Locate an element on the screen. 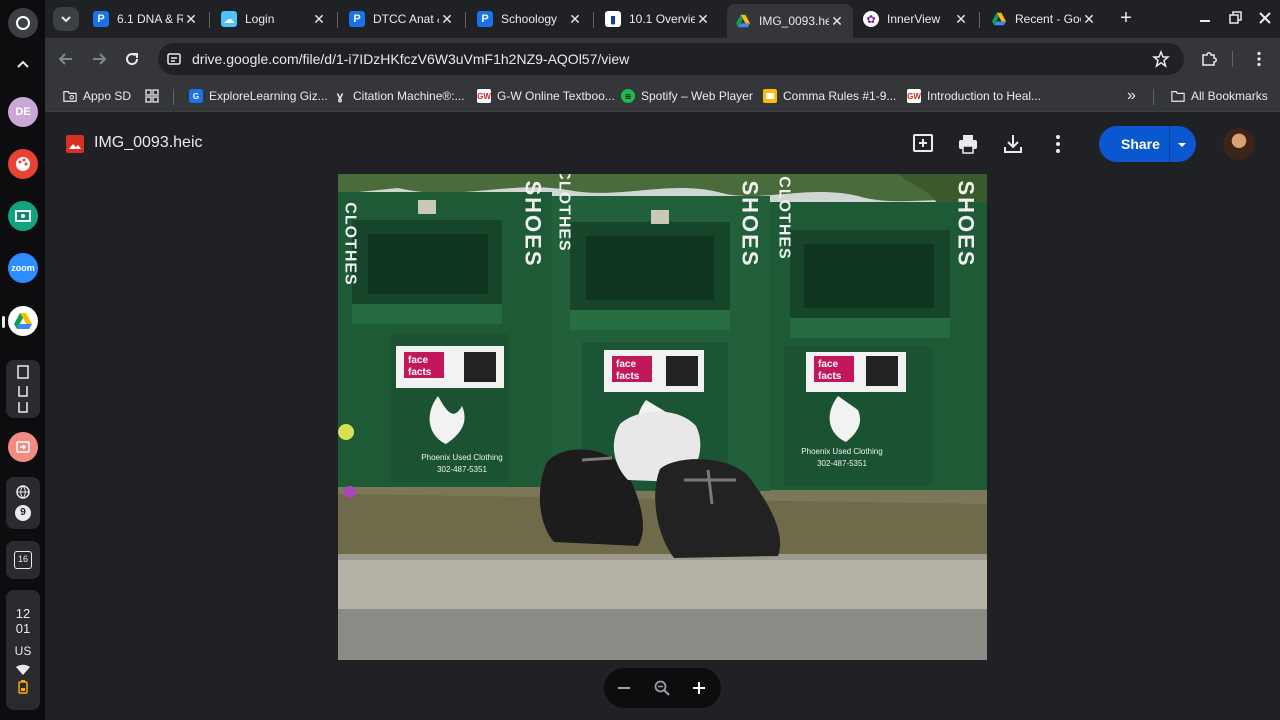  status-tray: 12 01 US is located at coordinates (23, 650).